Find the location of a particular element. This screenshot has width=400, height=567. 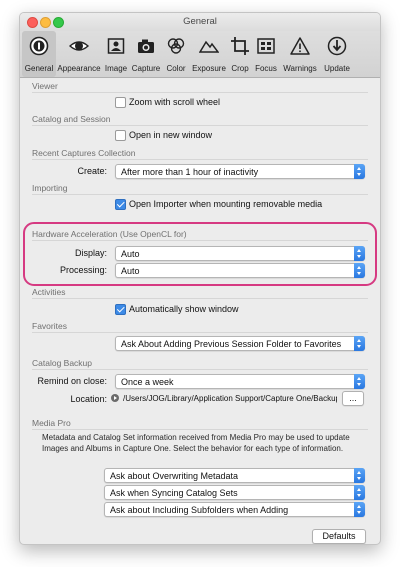

section-heading-hardware: Hardware Acceleration (Use OpenCL for) is located at coordinates (109, 234).